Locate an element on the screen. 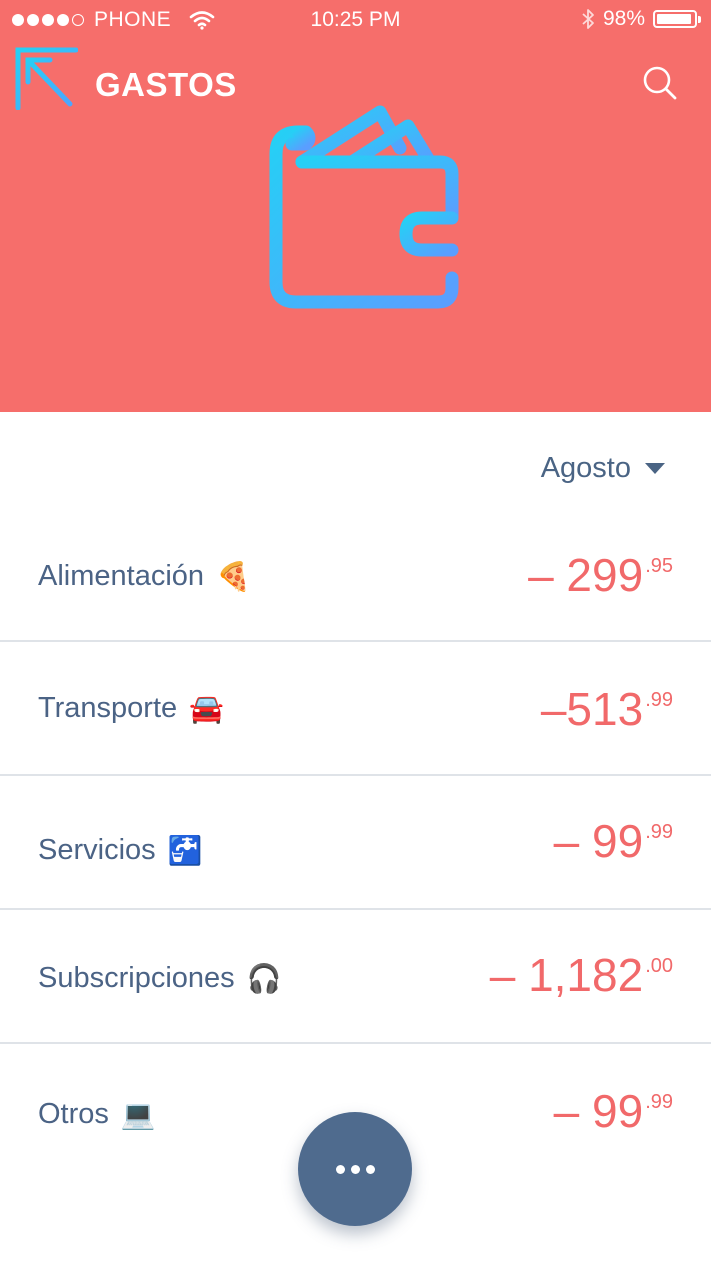  status-bar: PHONE 10:25 PM 98% is located at coordinates (355, 20).